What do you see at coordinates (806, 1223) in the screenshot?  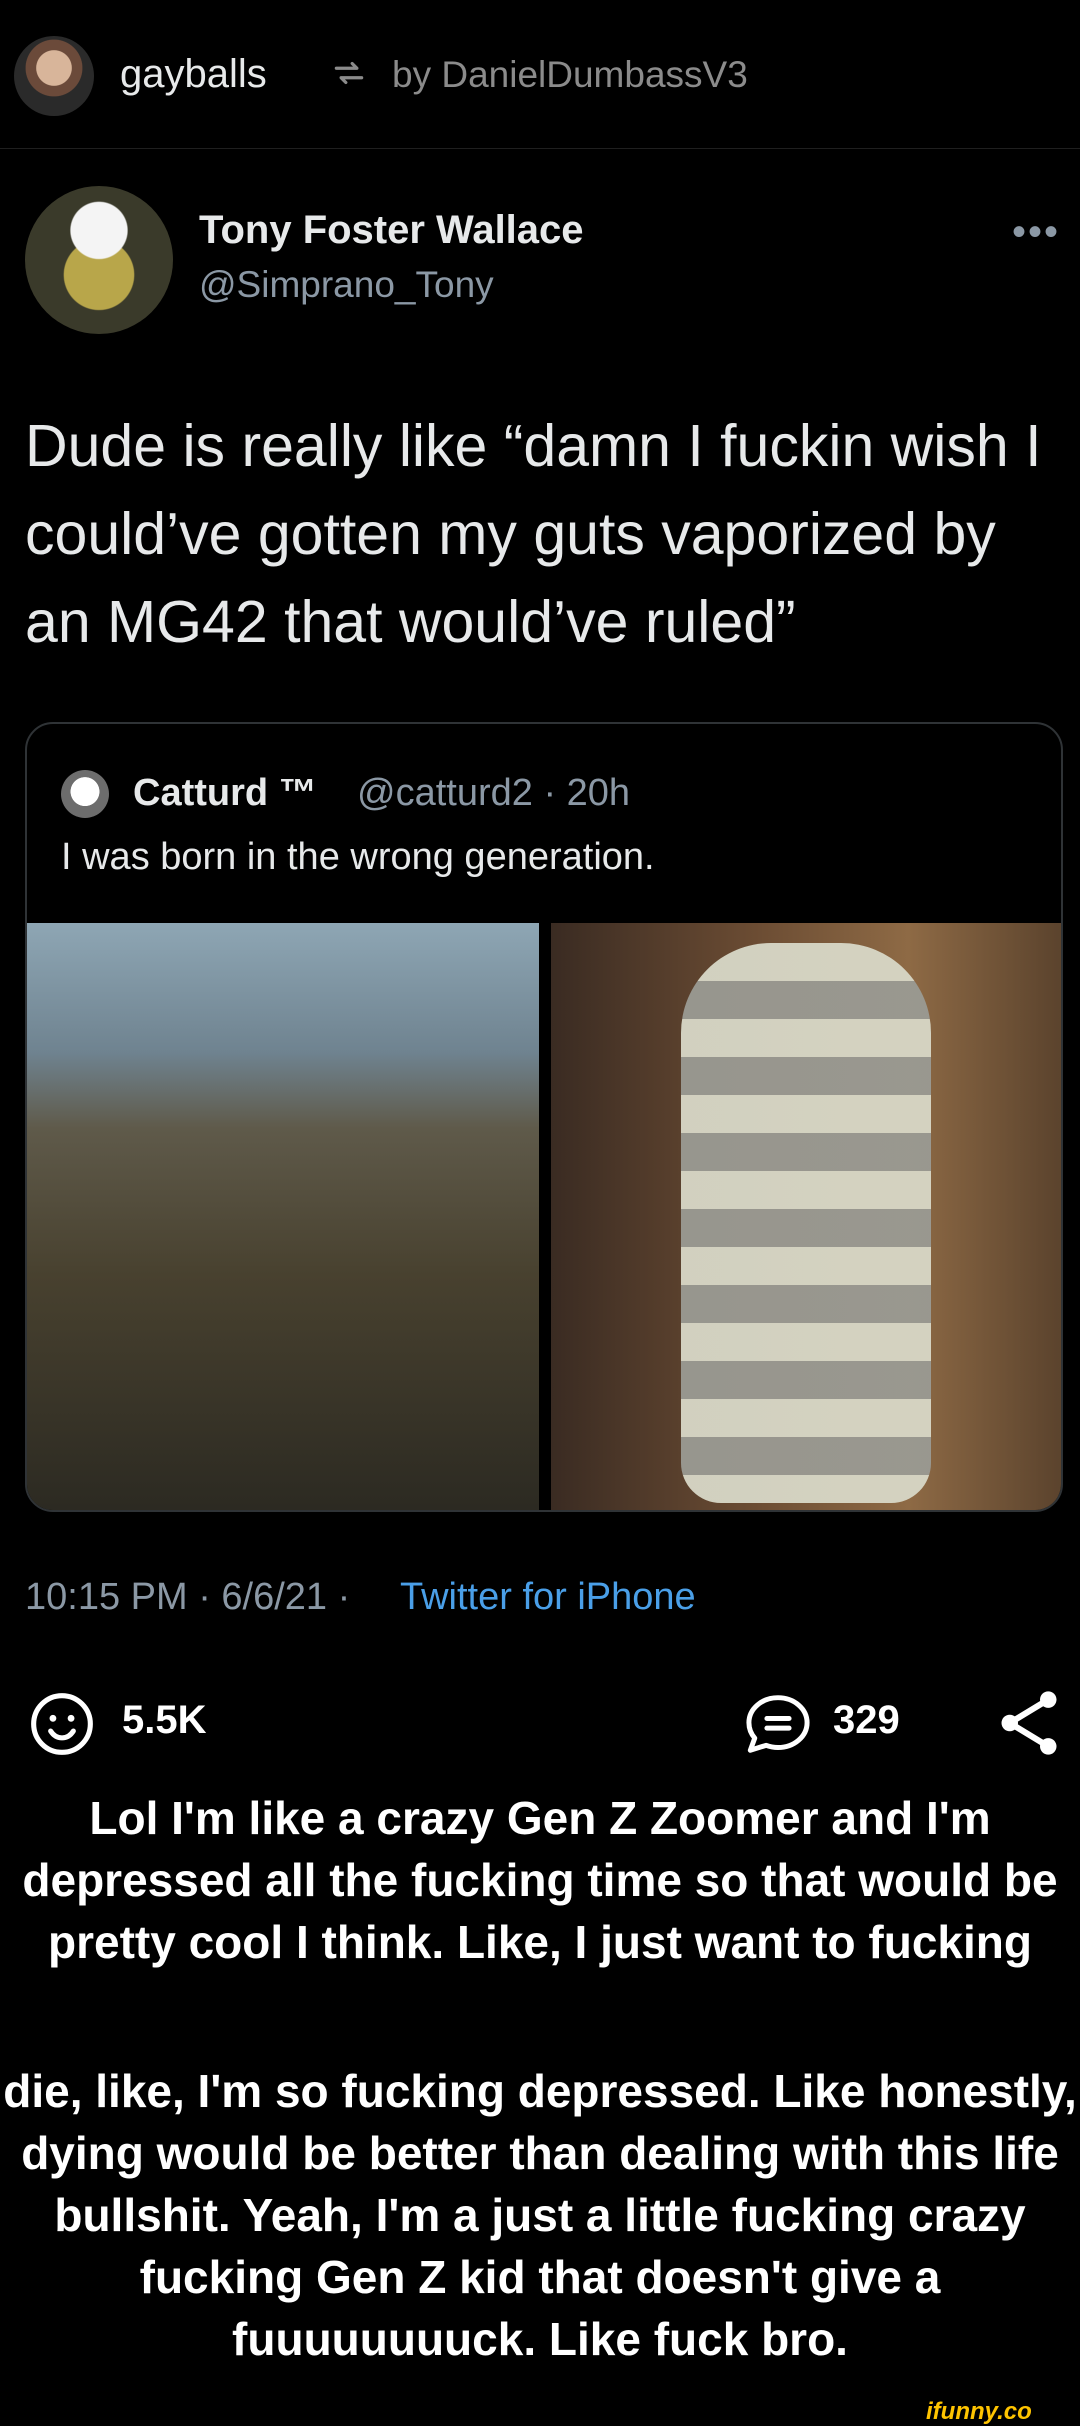 I see `fashion-figure` at bounding box center [806, 1223].